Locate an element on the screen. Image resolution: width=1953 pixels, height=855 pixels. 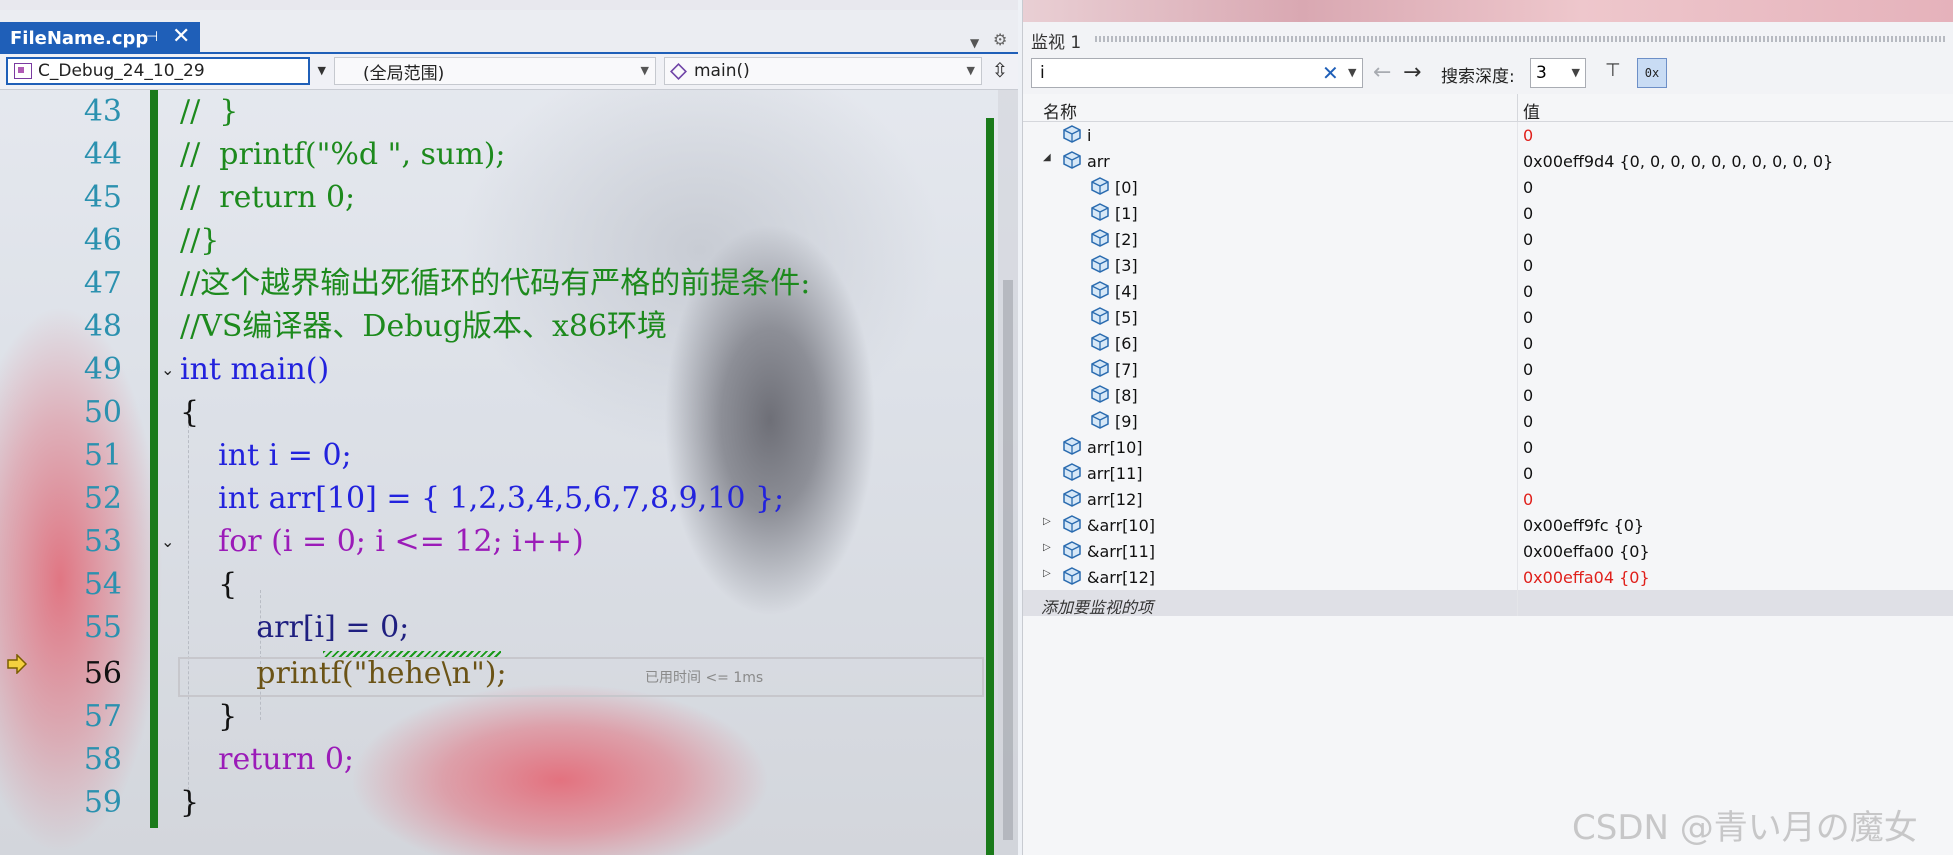
project-name: C_Debug_24_10_29 is located at coordinates (121, 71).